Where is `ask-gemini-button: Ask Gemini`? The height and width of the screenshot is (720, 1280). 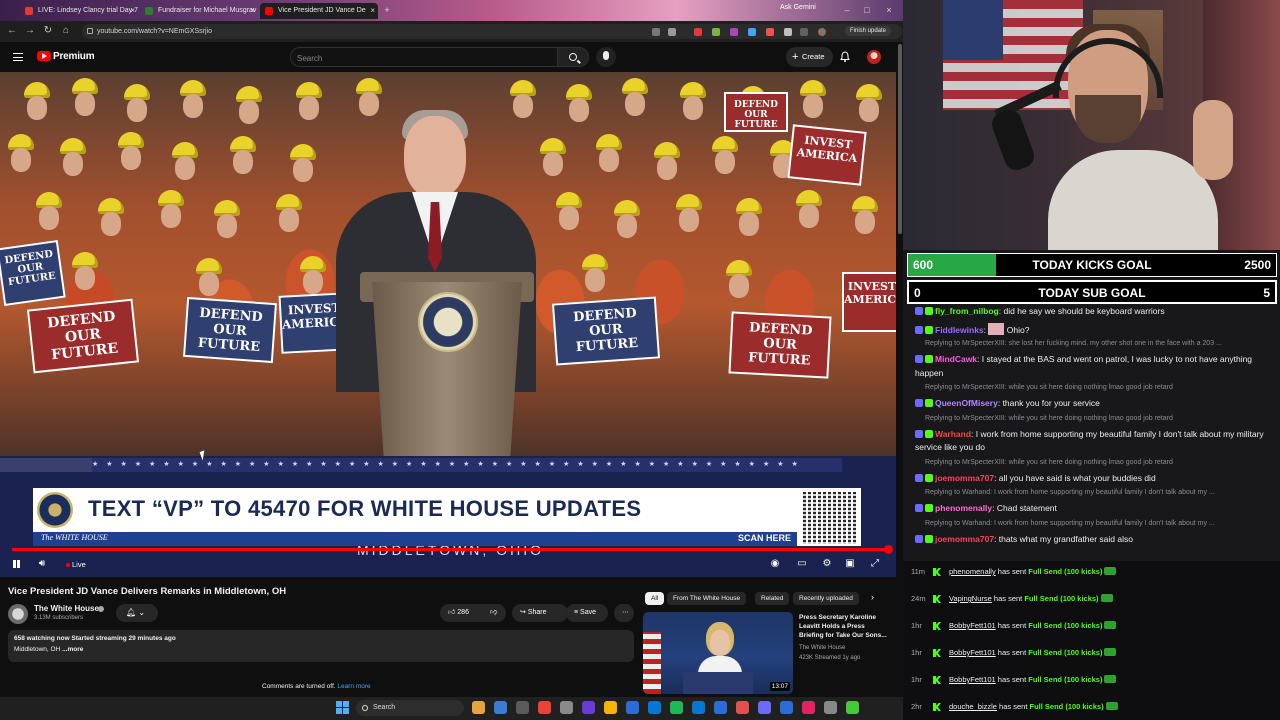
ask-gemini-button: Ask Gemini is located at coordinates (798, 7).